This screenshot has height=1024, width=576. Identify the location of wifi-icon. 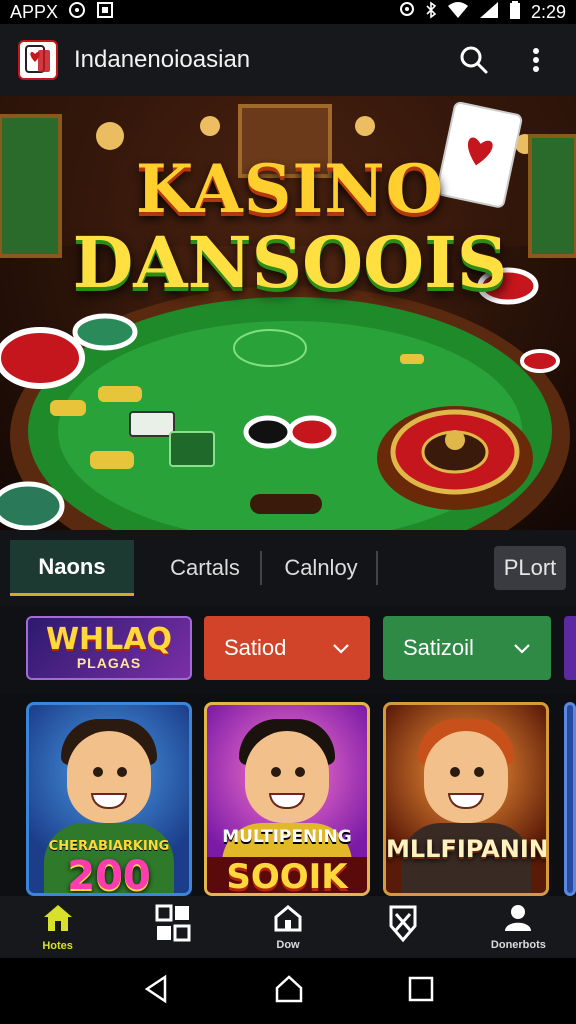
(458, 12).